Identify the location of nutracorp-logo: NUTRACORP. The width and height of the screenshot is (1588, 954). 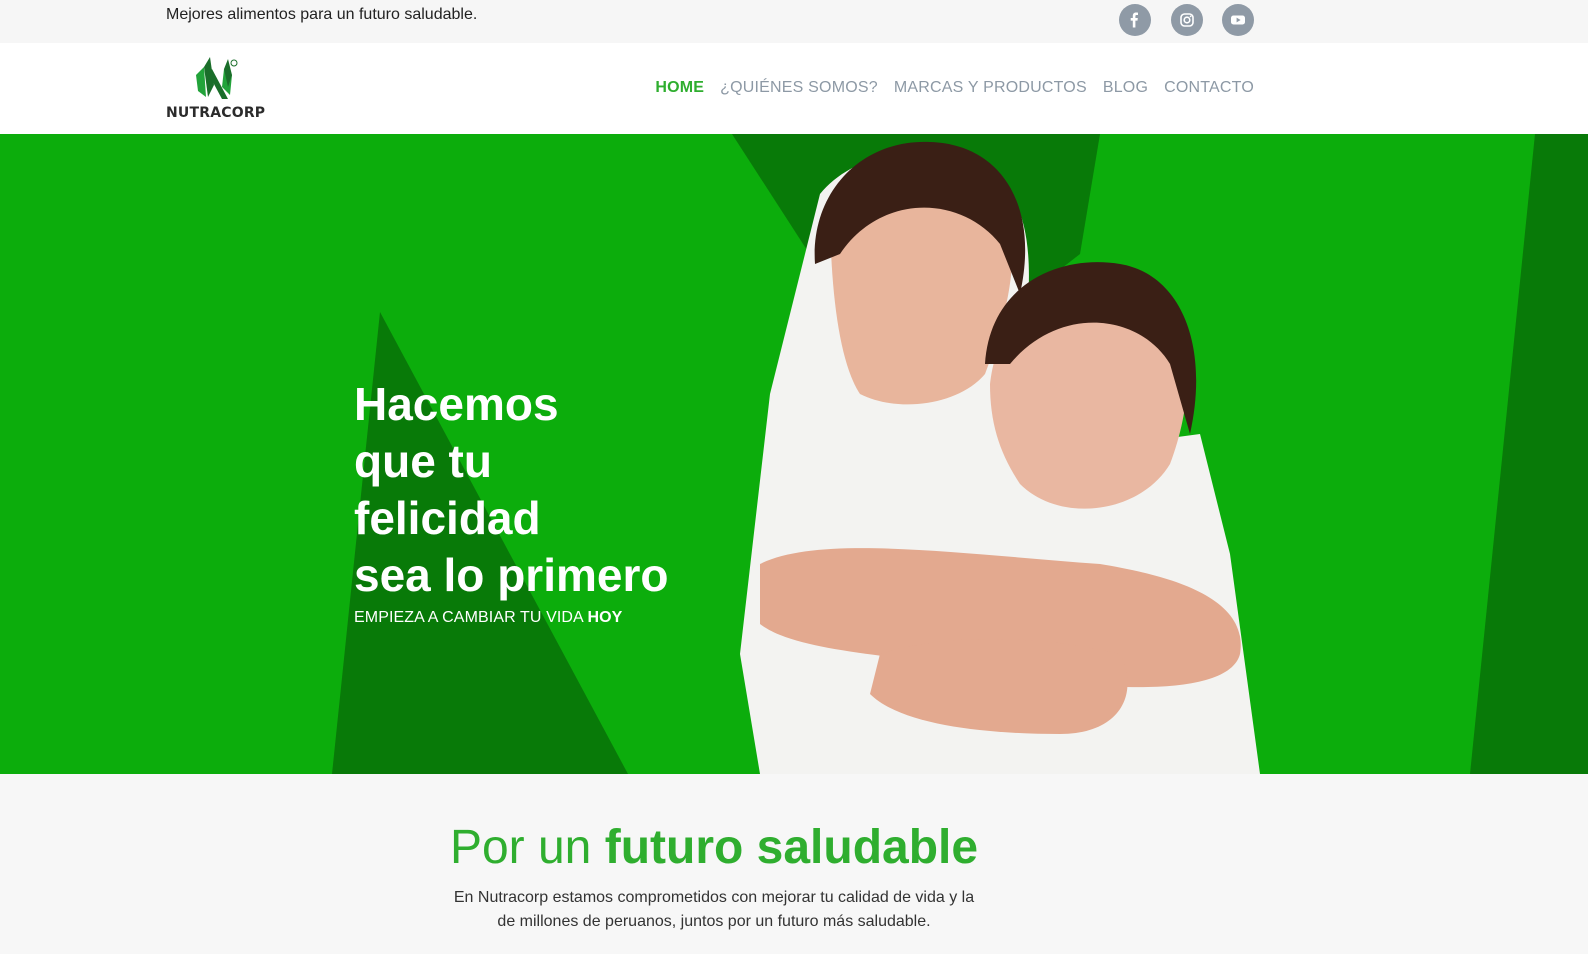
(216, 89).